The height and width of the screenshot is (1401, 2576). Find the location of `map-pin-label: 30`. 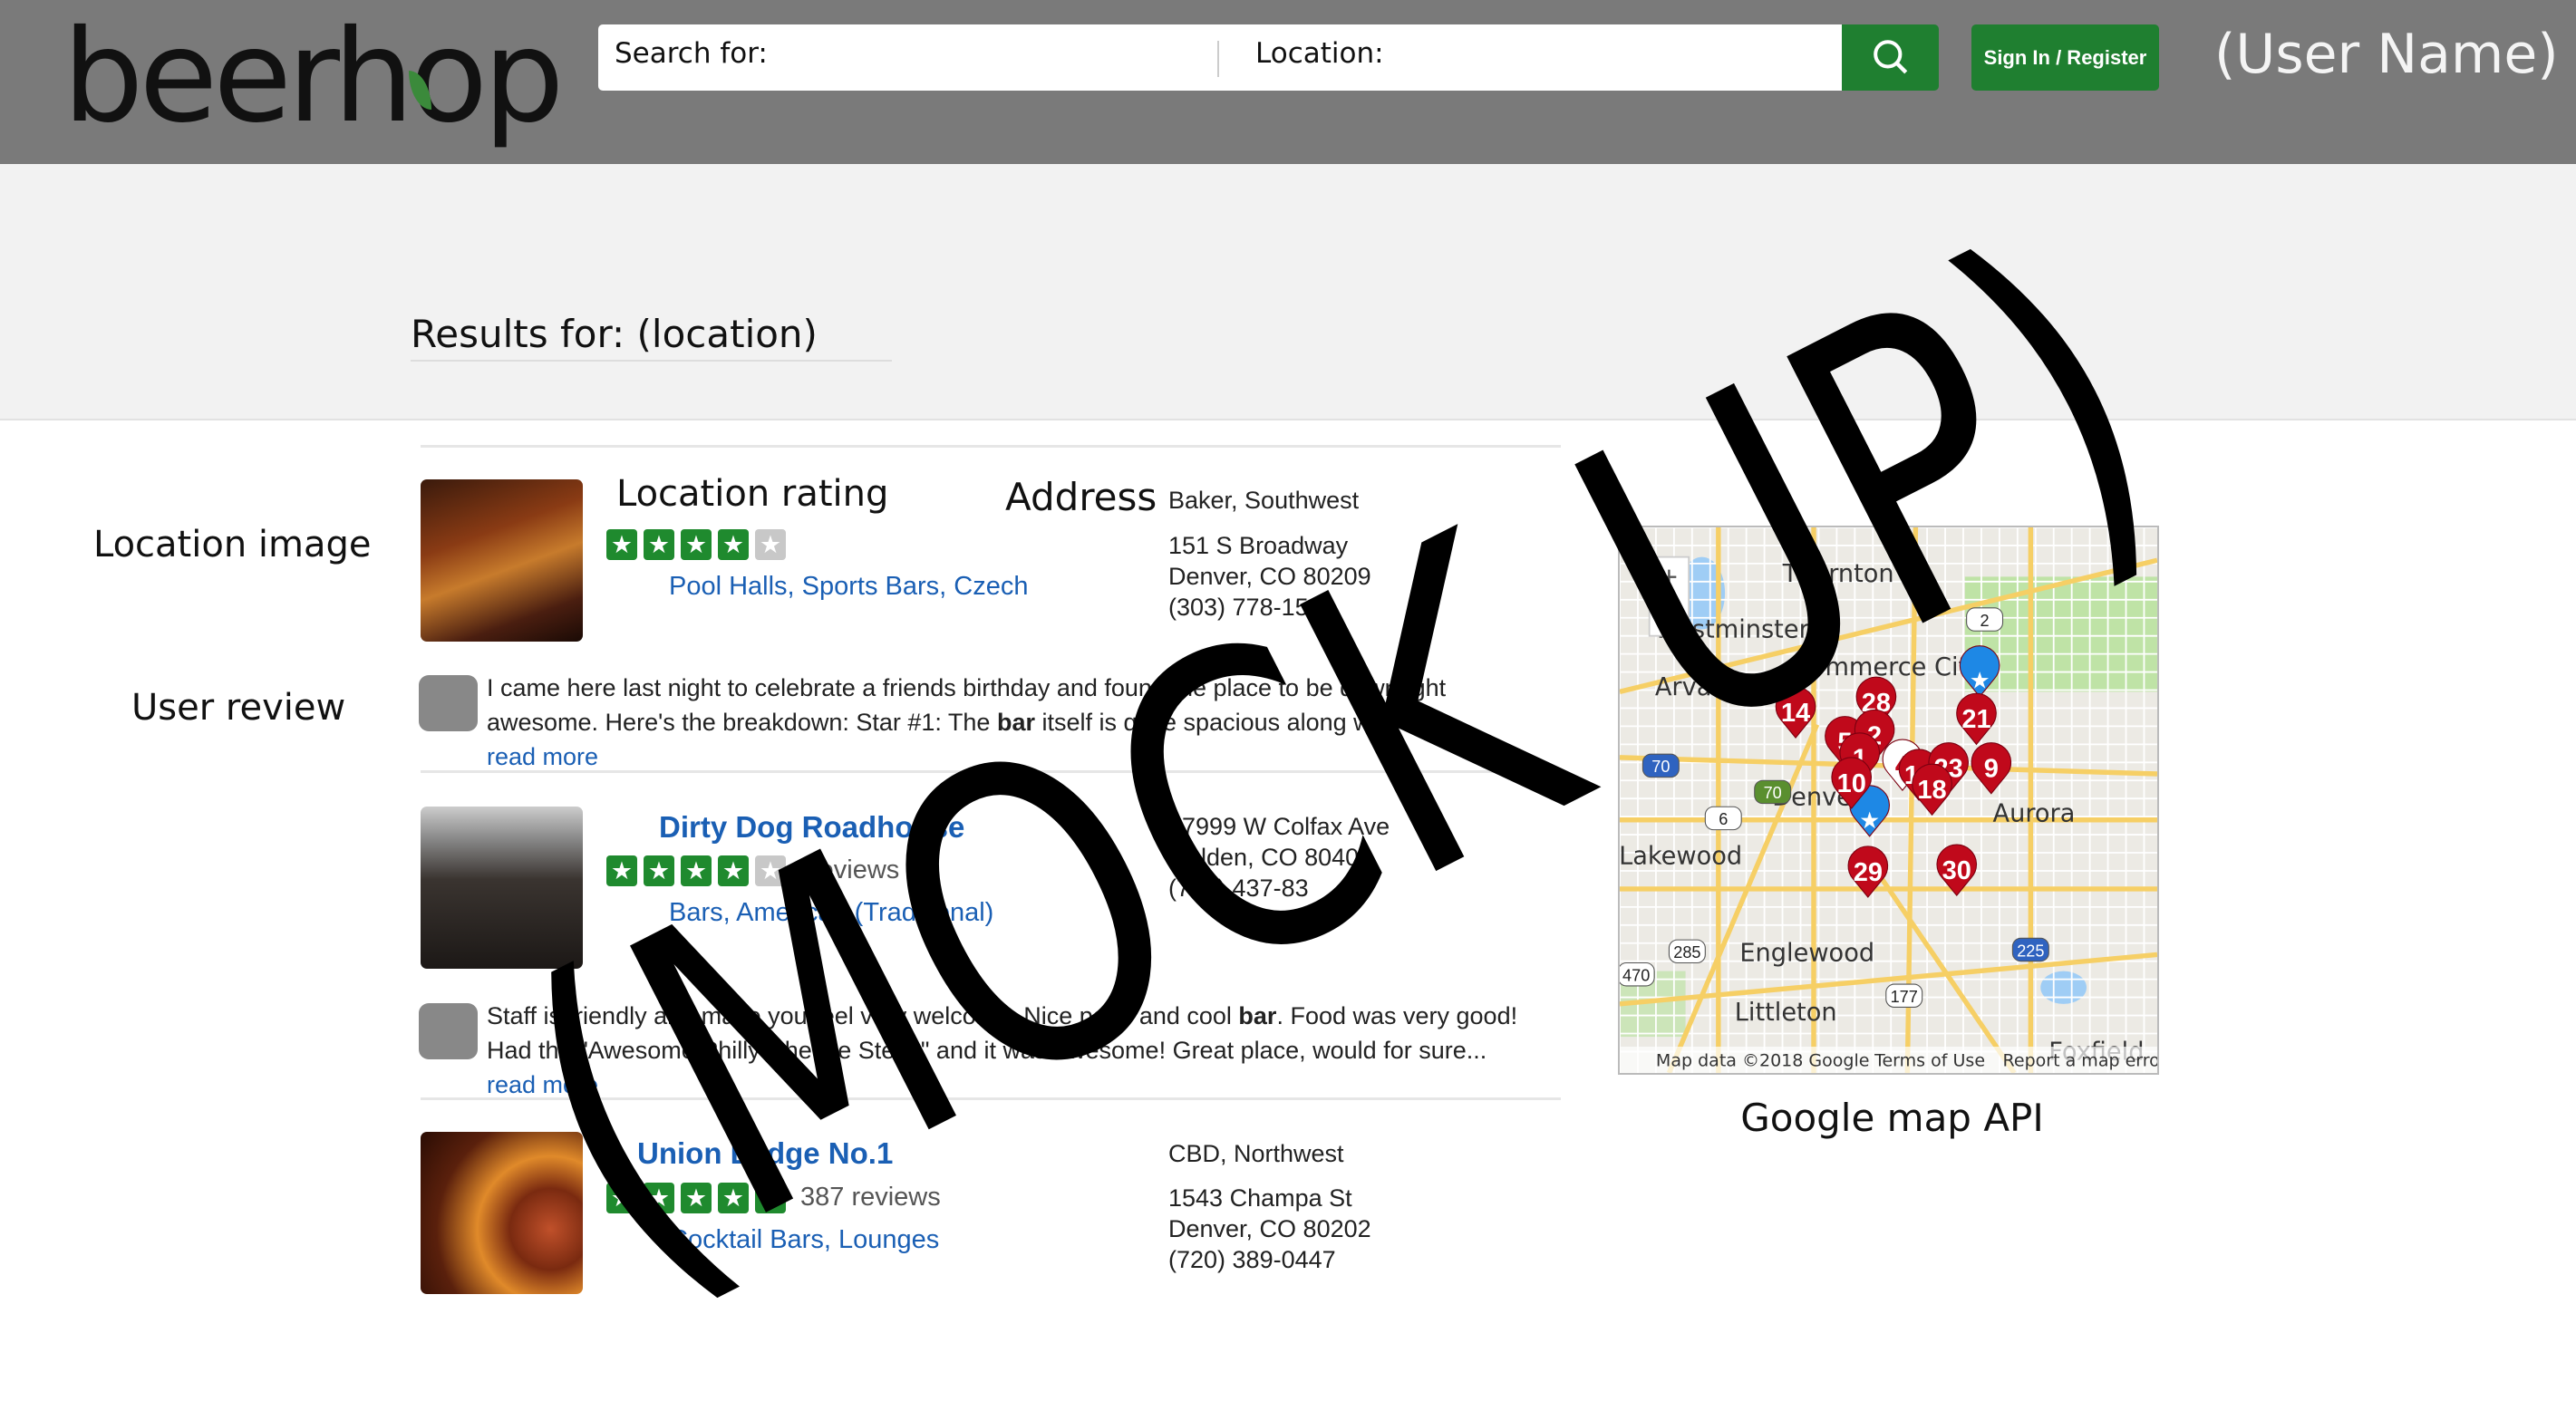

map-pin-label: 30 is located at coordinates (1956, 870).